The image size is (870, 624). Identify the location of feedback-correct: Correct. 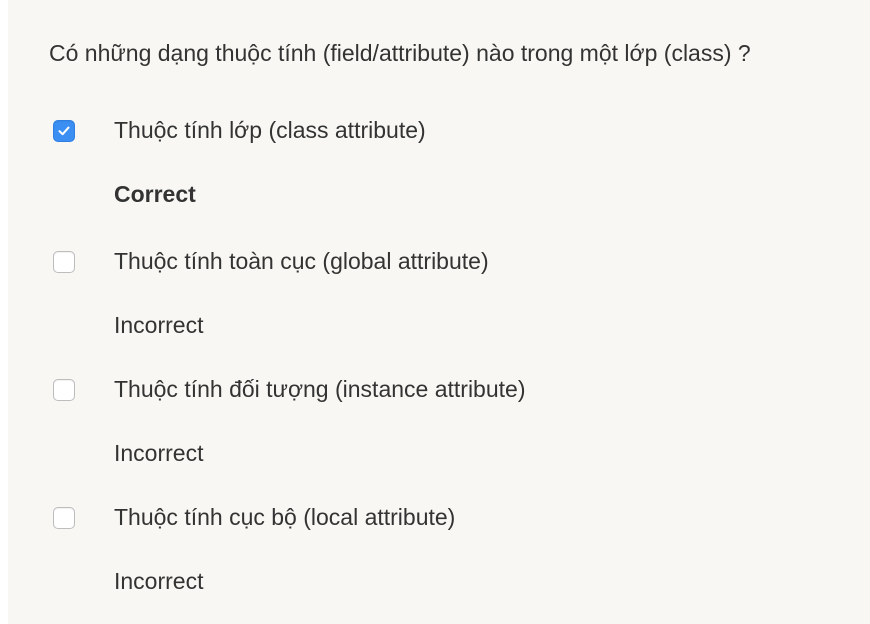
(155, 194).